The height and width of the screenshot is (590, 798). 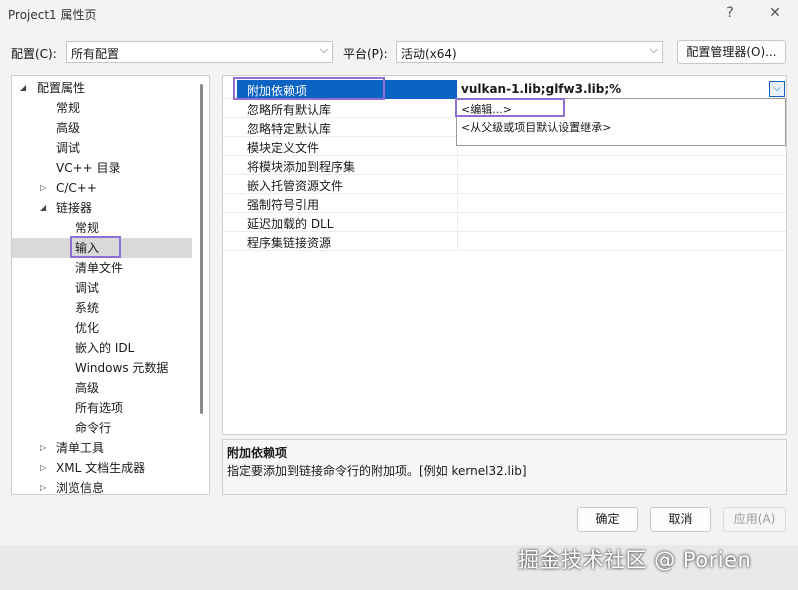 I want to click on tree-item-advanced: 高级, so click(x=102, y=128).